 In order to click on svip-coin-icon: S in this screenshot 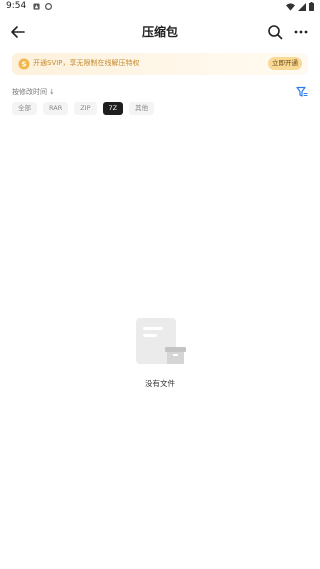, I will do `click(24, 64)`.